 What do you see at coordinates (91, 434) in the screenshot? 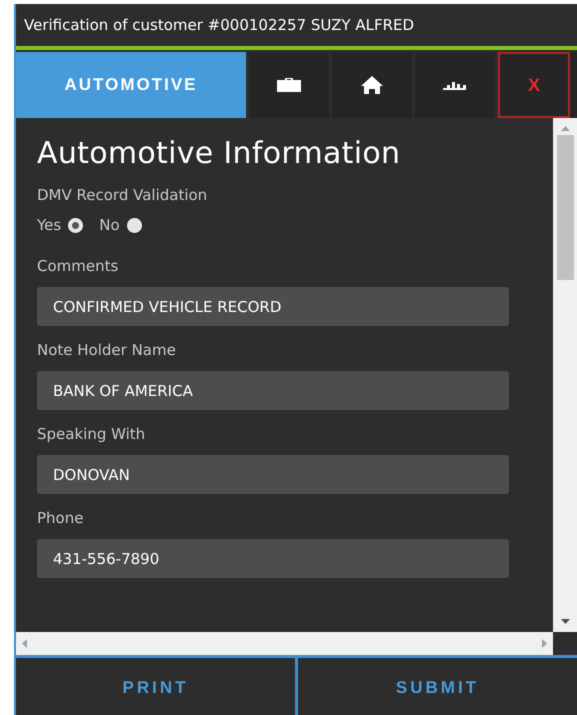
I see `field-label: Speaking With` at bounding box center [91, 434].